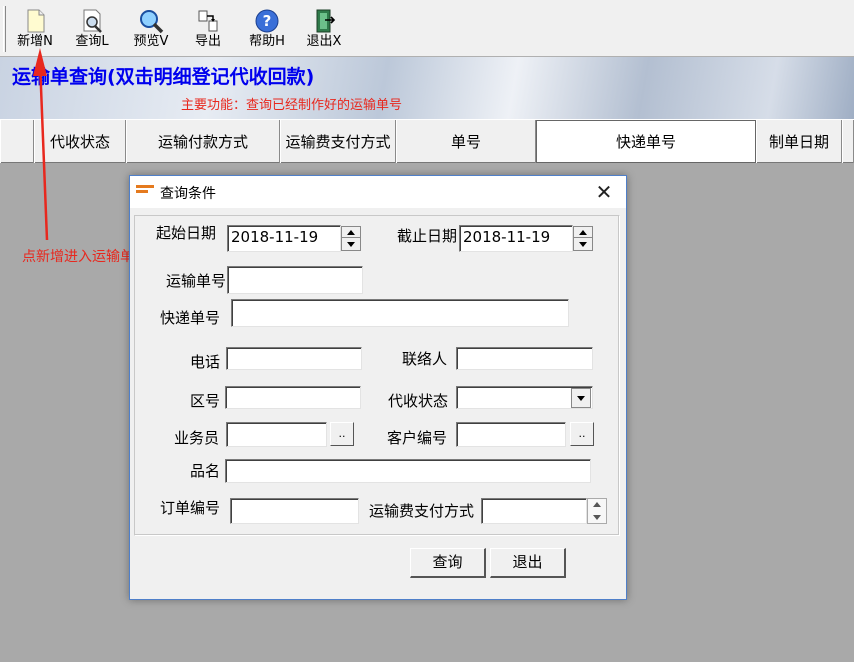  I want to click on salesman-browse-button: .., so click(342, 434).